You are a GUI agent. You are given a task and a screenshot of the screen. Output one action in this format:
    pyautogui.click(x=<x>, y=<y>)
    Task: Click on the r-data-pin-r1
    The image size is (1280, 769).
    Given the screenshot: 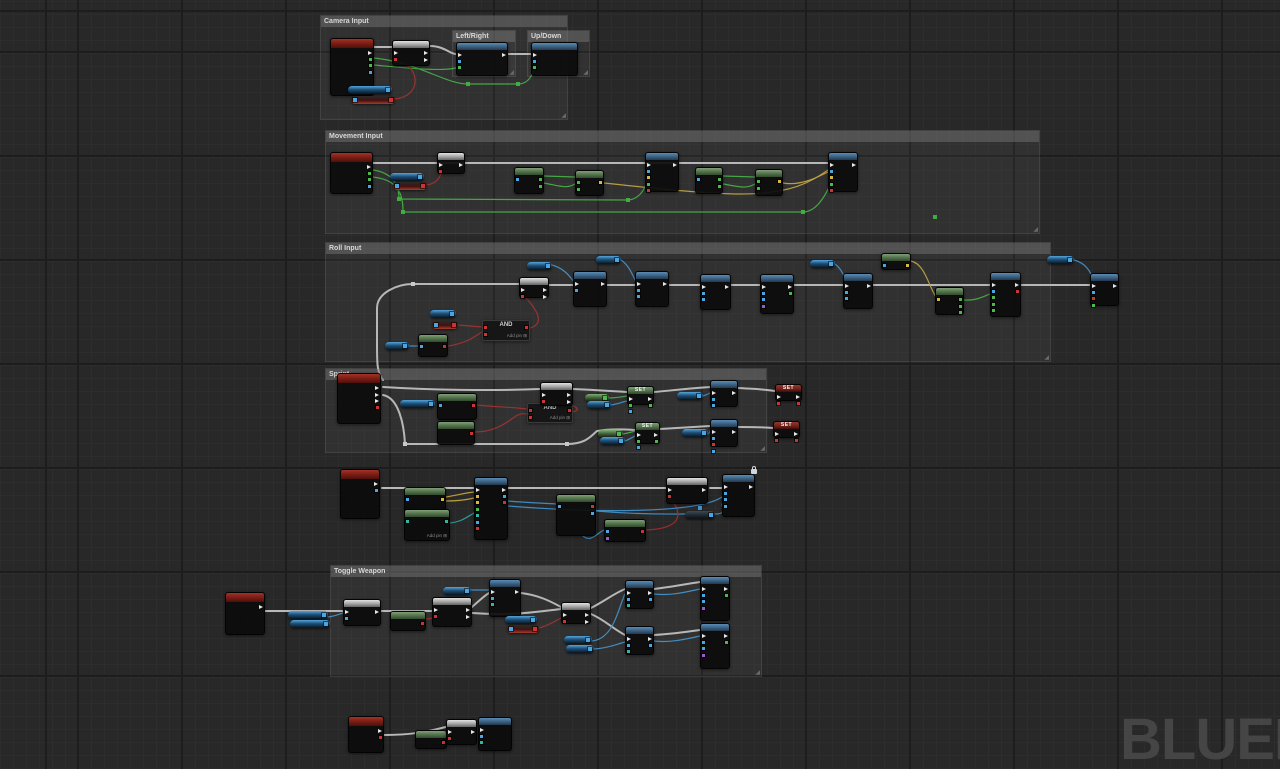 What is the action you would take?
    pyautogui.click(x=380, y=737)
    